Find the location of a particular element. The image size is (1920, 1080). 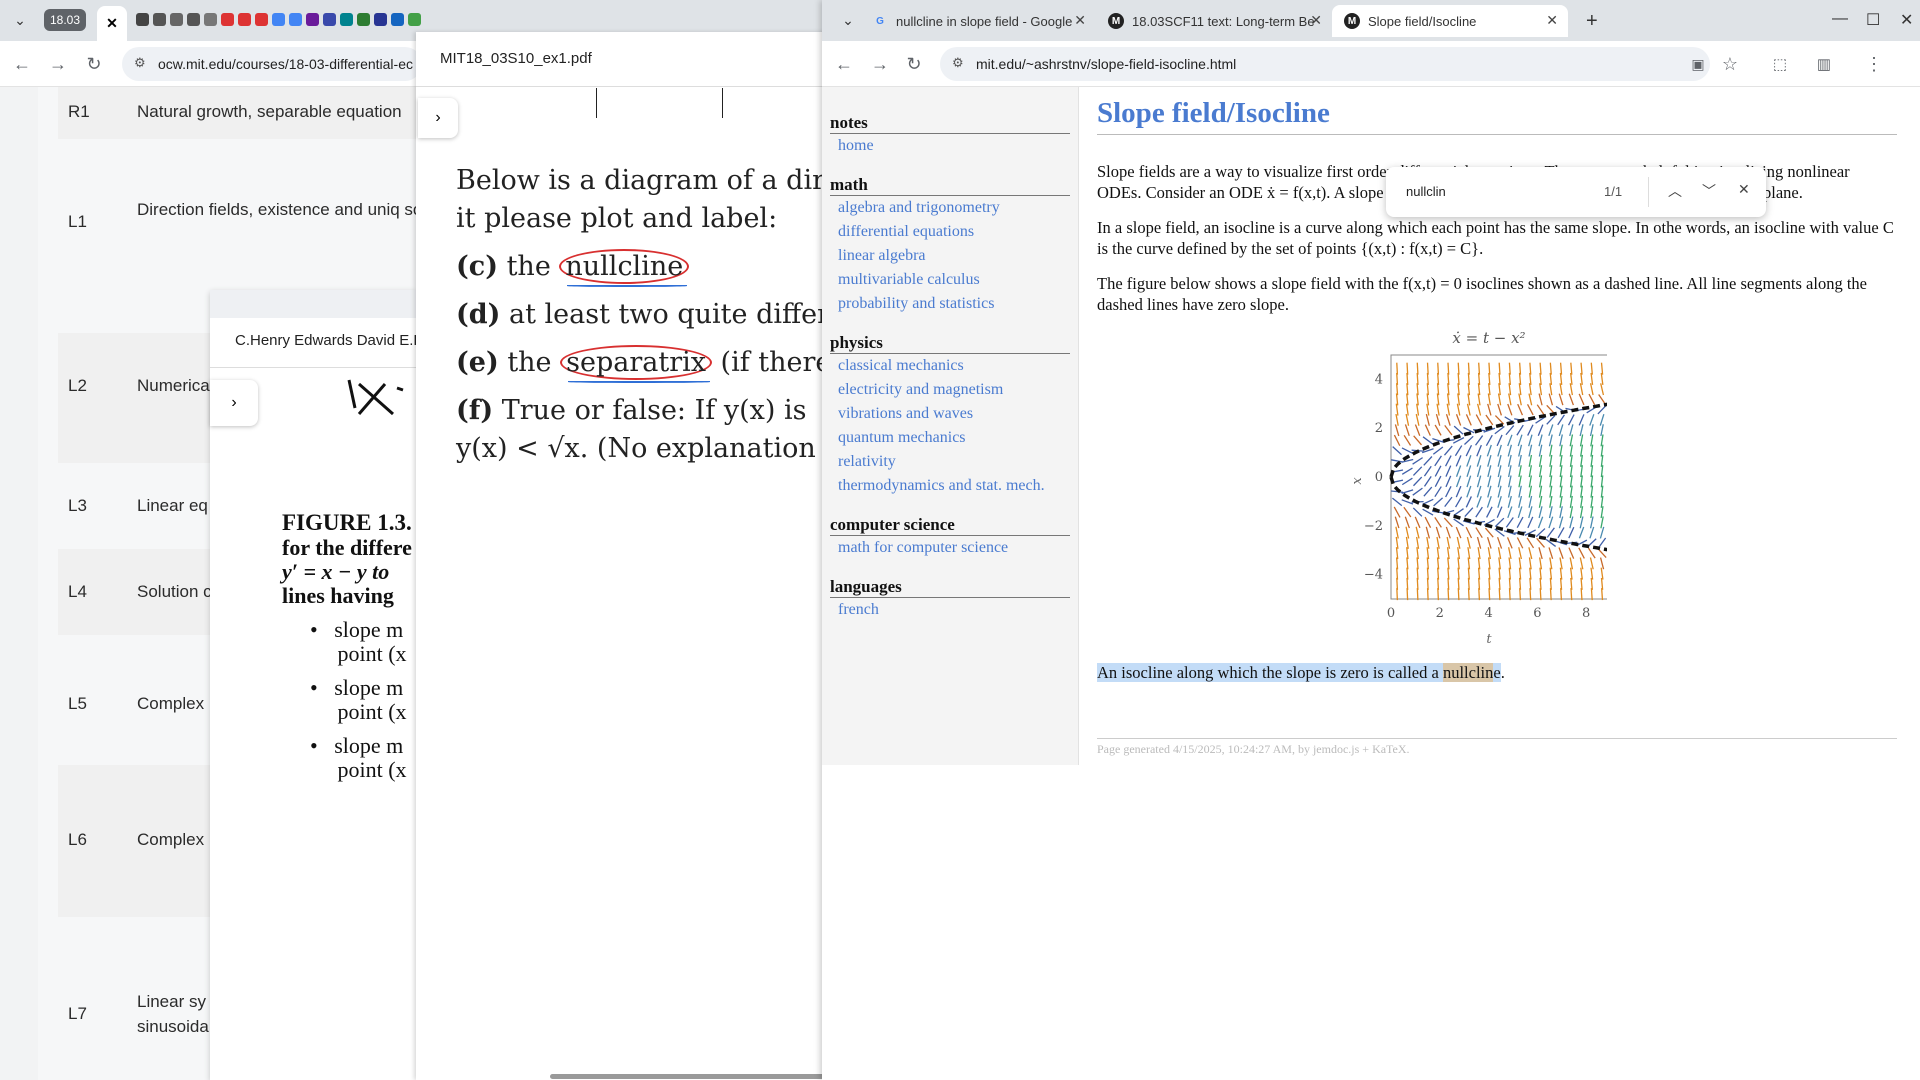

chart-title: ẋ = t − x² is located at coordinates (1488, 338).